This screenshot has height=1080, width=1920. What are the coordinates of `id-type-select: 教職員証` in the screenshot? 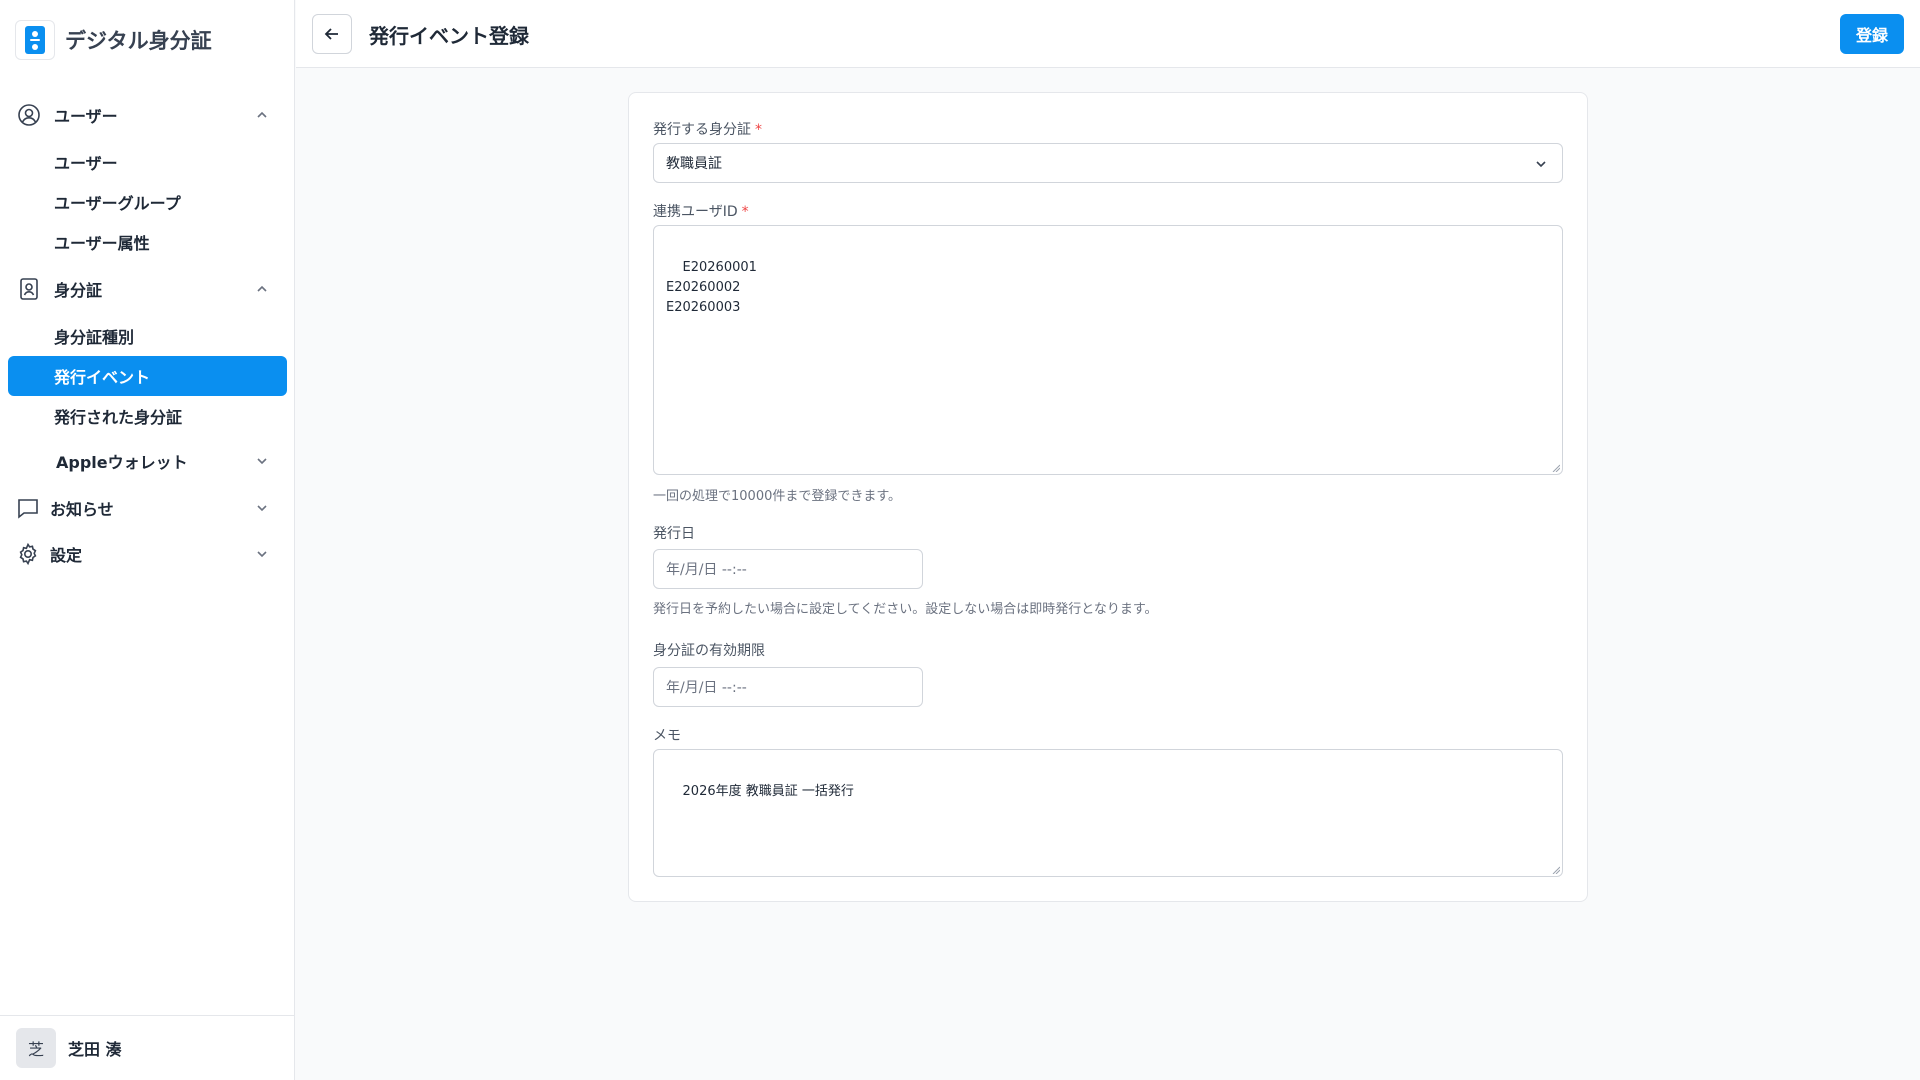 It's located at (1108, 163).